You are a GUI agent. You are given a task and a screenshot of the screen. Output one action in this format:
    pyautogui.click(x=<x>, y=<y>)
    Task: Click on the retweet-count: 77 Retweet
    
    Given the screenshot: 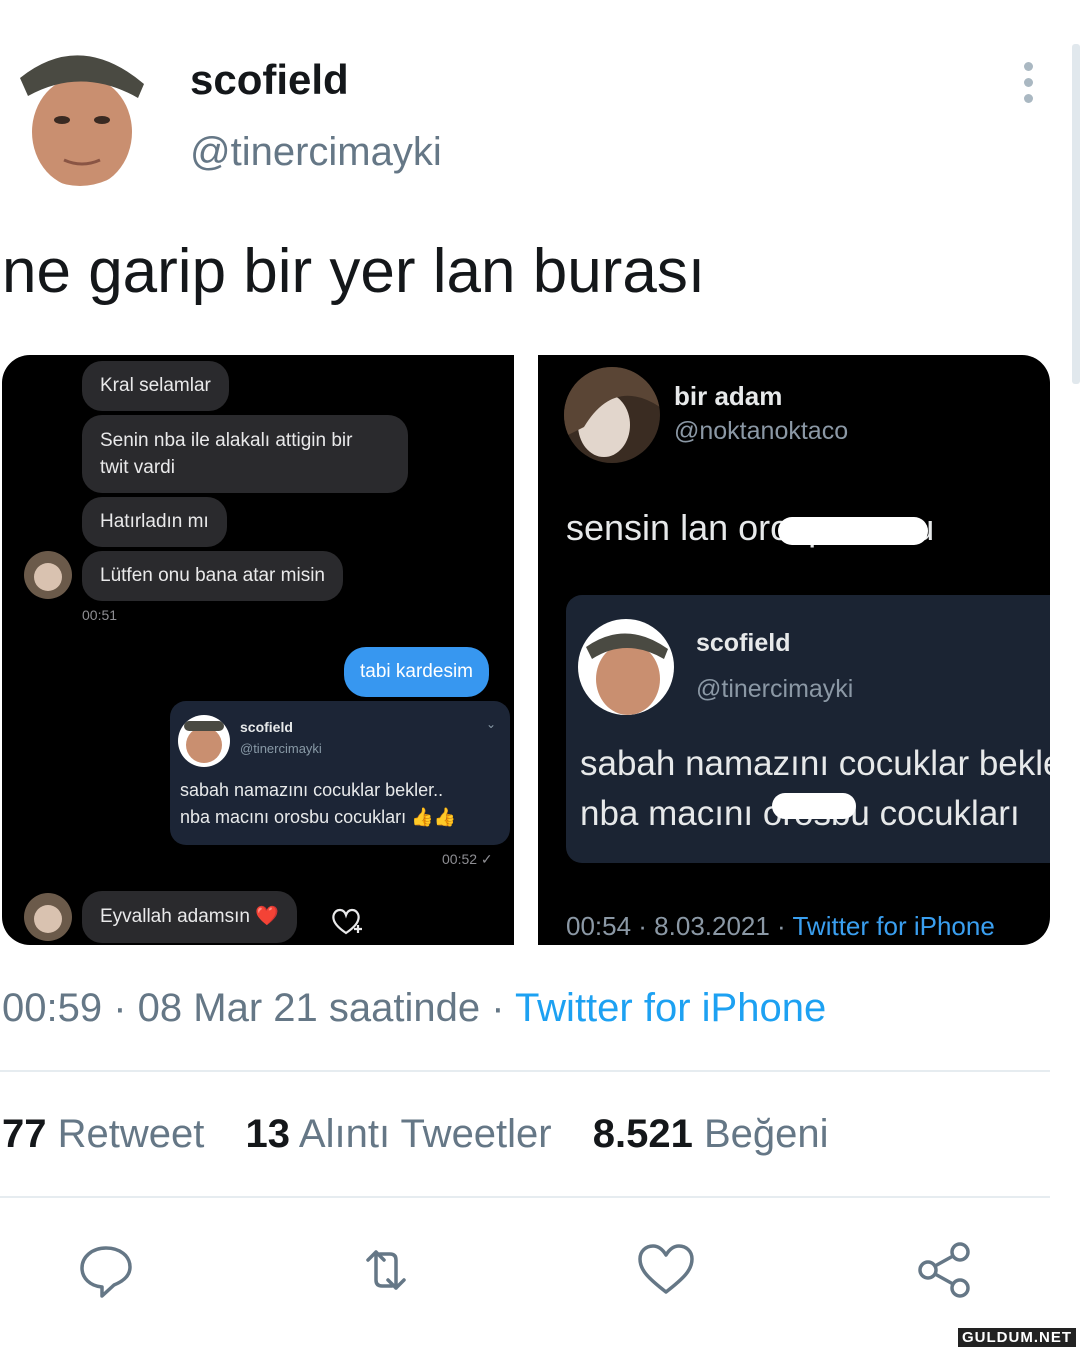 What is the action you would take?
    pyautogui.click(x=103, y=1134)
    